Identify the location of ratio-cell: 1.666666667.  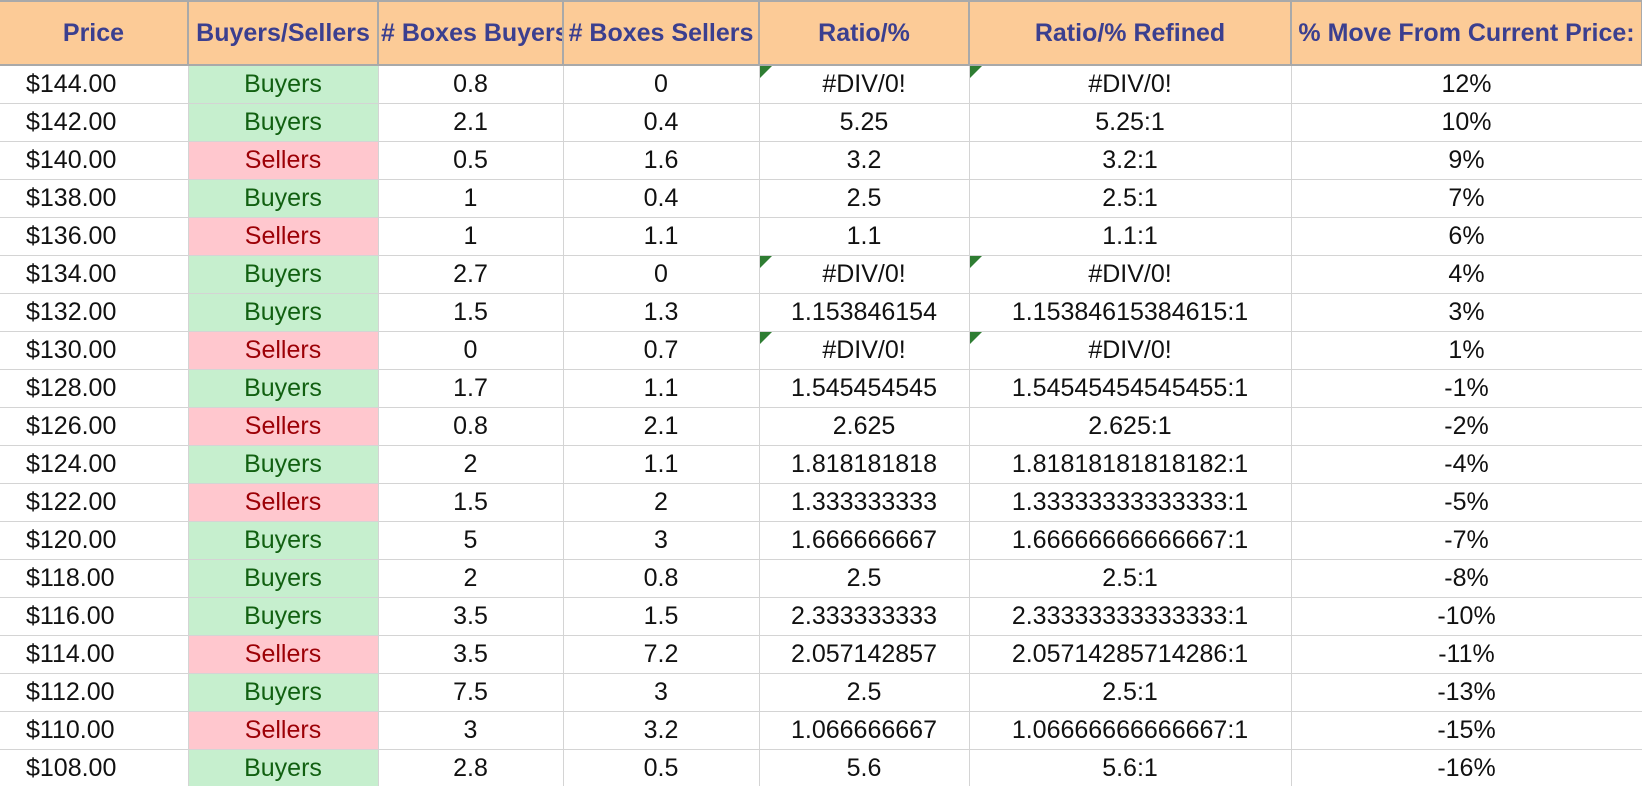
(864, 540).